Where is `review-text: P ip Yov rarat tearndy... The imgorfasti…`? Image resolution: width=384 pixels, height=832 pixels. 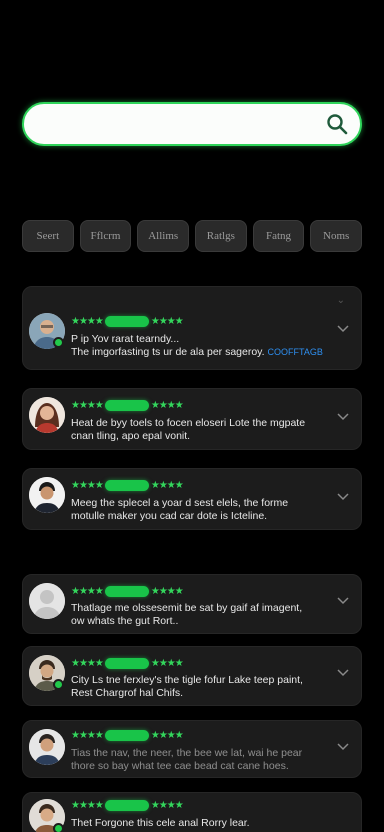
review-text: P ip Yov rarat tearndy... The imgorfasti… is located at coordinates (197, 345).